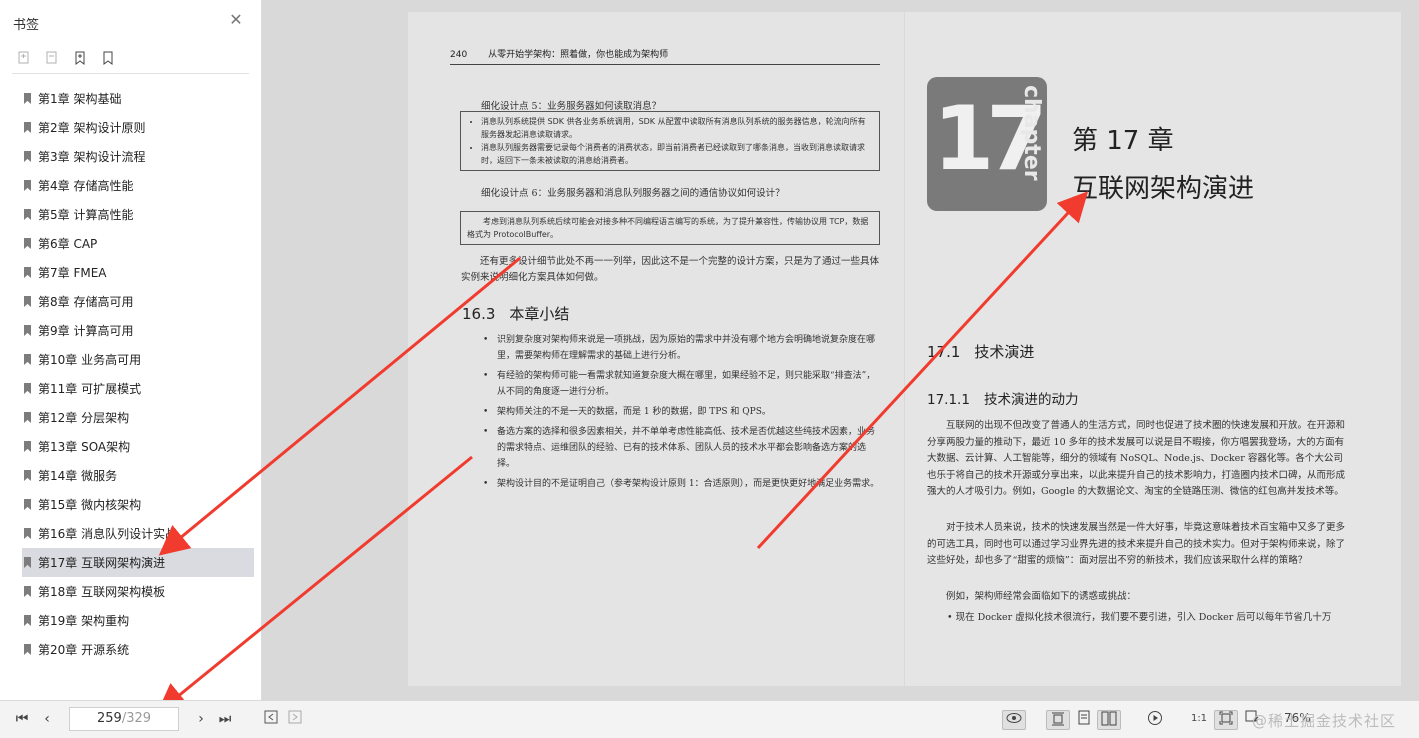 This screenshot has width=1419, height=738. What do you see at coordinates (86, 331) in the screenshot?
I see `bookmark-label: 第9章 计算高可用` at bounding box center [86, 331].